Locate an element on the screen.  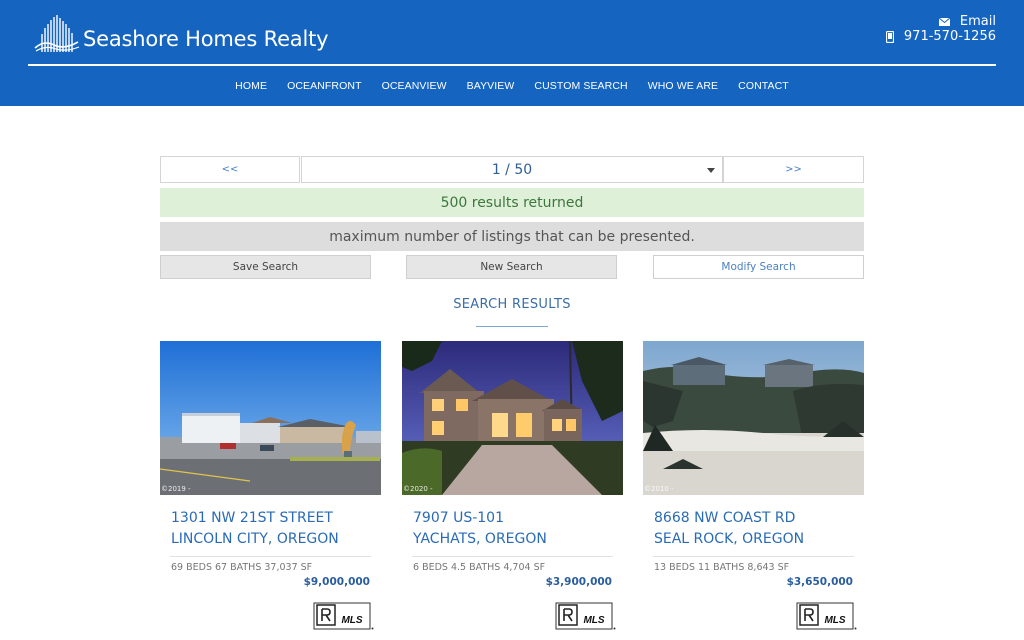
email-link: Email is located at coordinates (941, 21).